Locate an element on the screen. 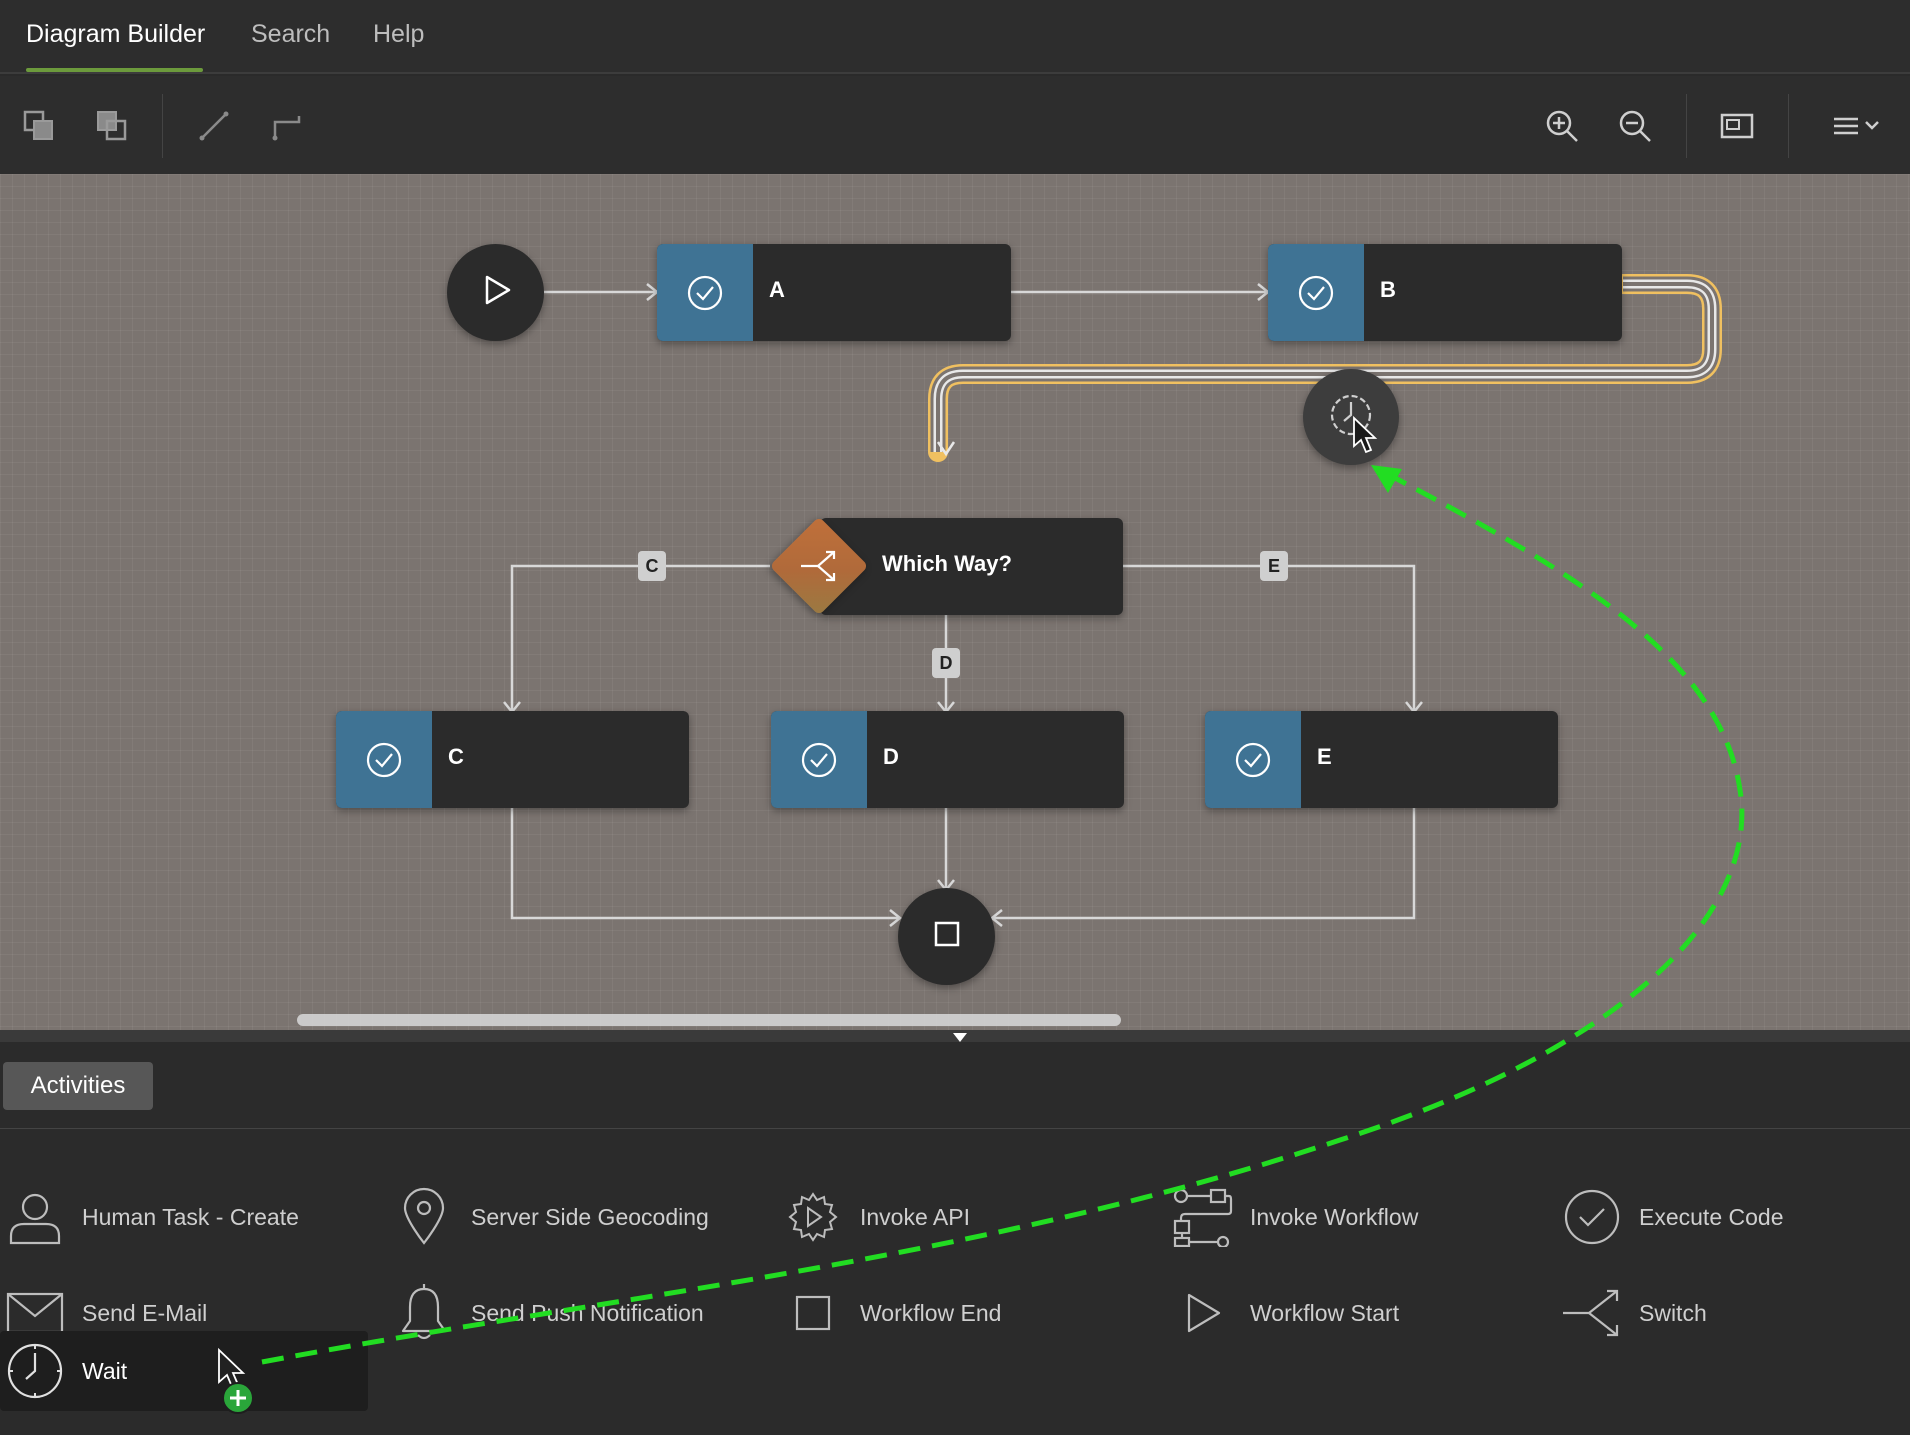 Image resolution: width=1910 pixels, height=1435 pixels. toolbar is located at coordinates (955, 125).